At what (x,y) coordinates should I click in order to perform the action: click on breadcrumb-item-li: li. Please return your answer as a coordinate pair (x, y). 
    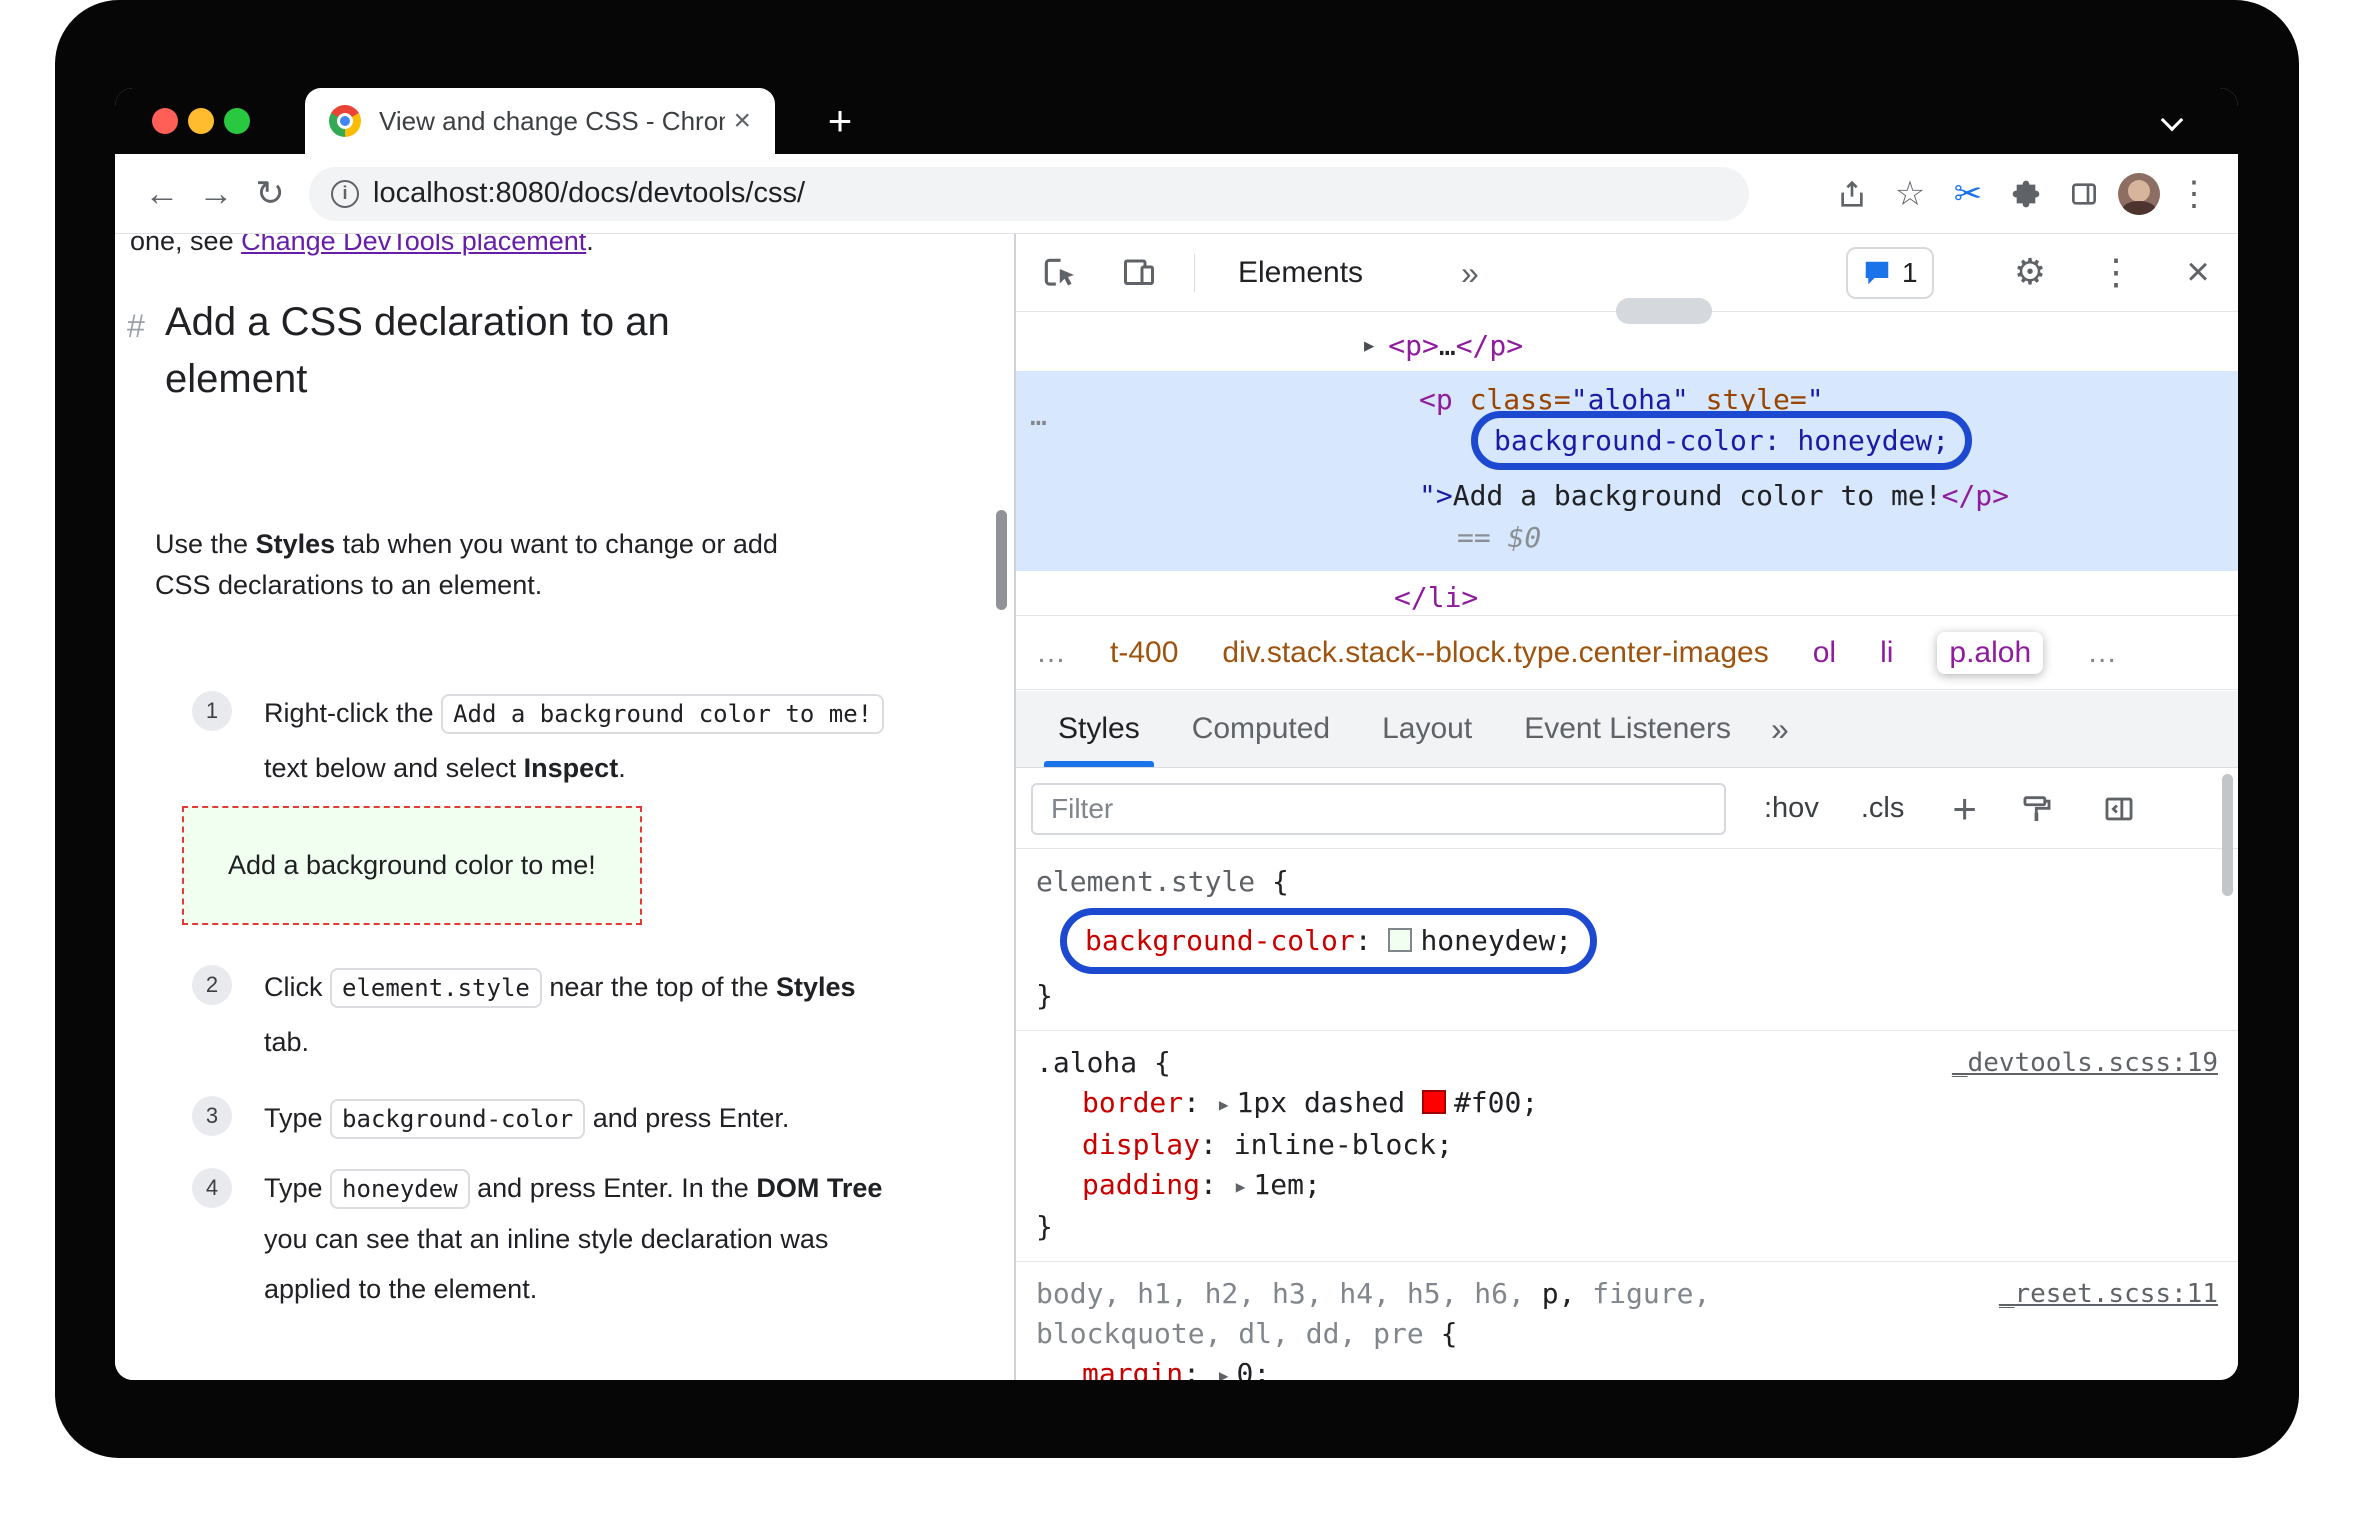
    Looking at the image, I should click on (1886, 653).